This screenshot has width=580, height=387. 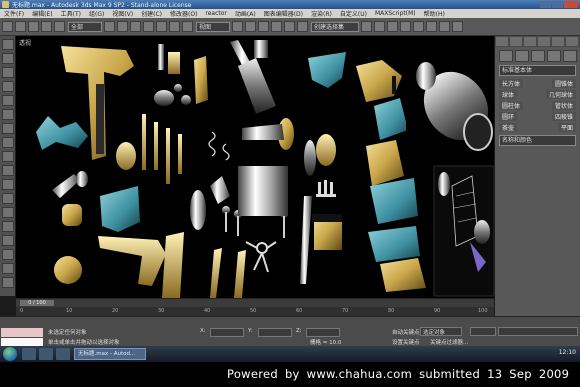 What do you see at coordinates (245, 13) in the screenshot?
I see `menu-animation: 动画(A)` at bounding box center [245, 13].